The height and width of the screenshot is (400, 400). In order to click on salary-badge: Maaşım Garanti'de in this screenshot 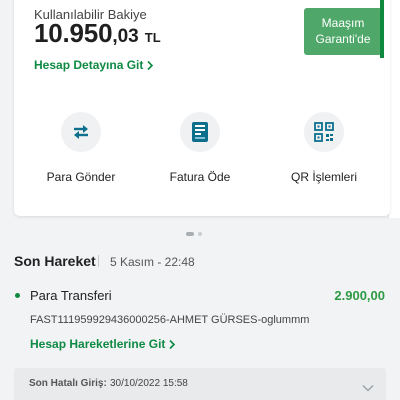, I will do `click(343, 31)`.